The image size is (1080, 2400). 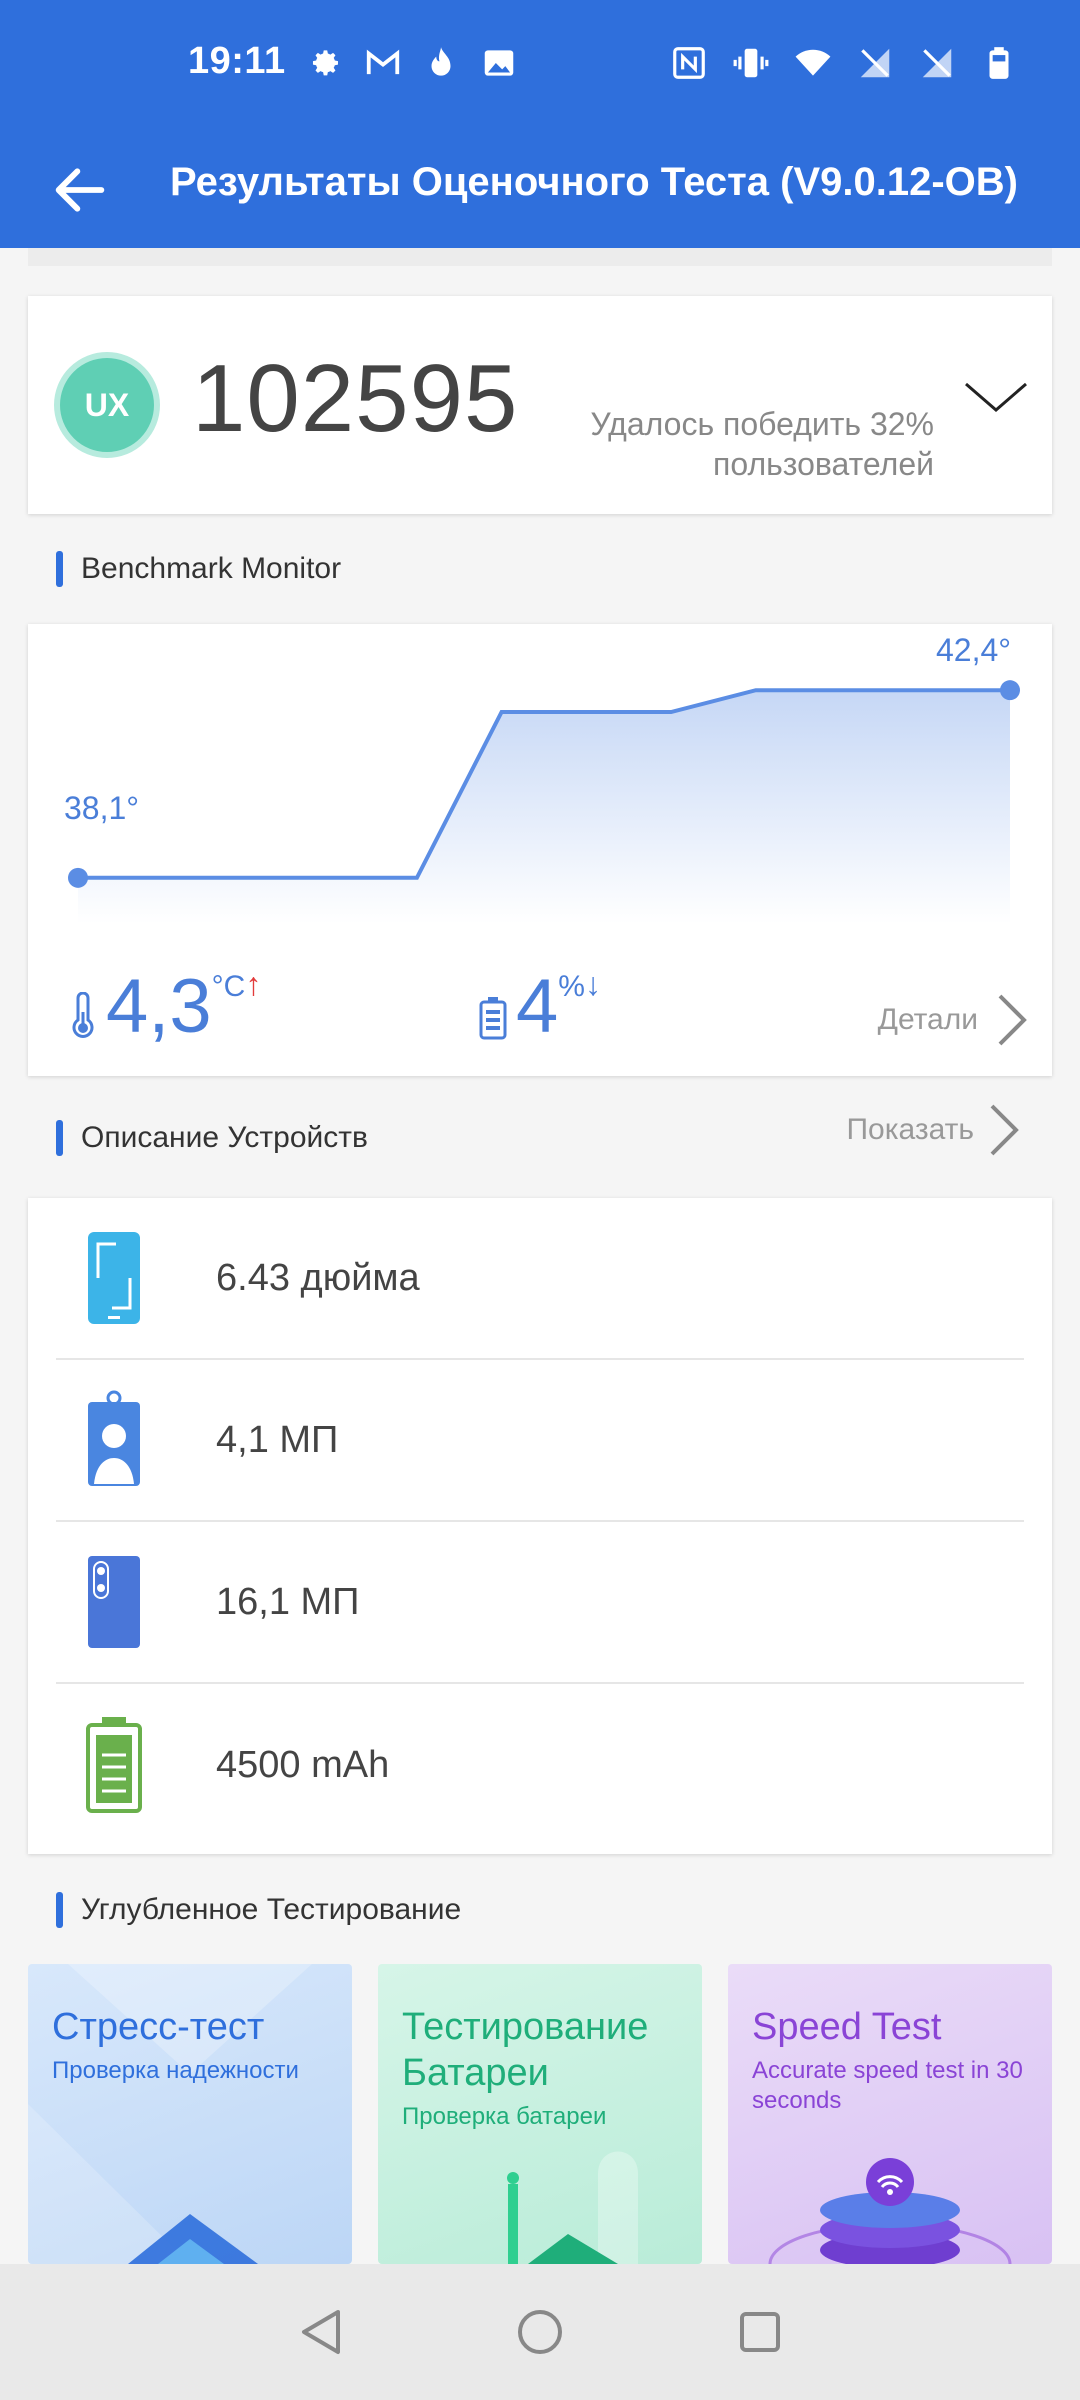 What do you see at coordinates (114, 1602) in the screenshot?
I see `rear-camera-icon` at bounding box center [114, 1602].